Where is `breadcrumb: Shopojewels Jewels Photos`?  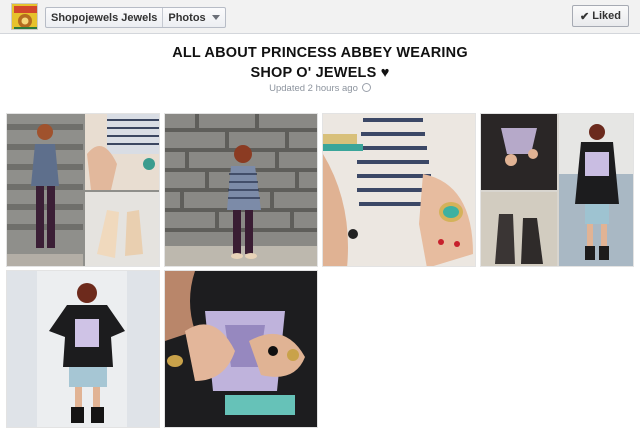
breadcrumb: Shopojewels Jewels Photos is located at coordinates (135, 17).